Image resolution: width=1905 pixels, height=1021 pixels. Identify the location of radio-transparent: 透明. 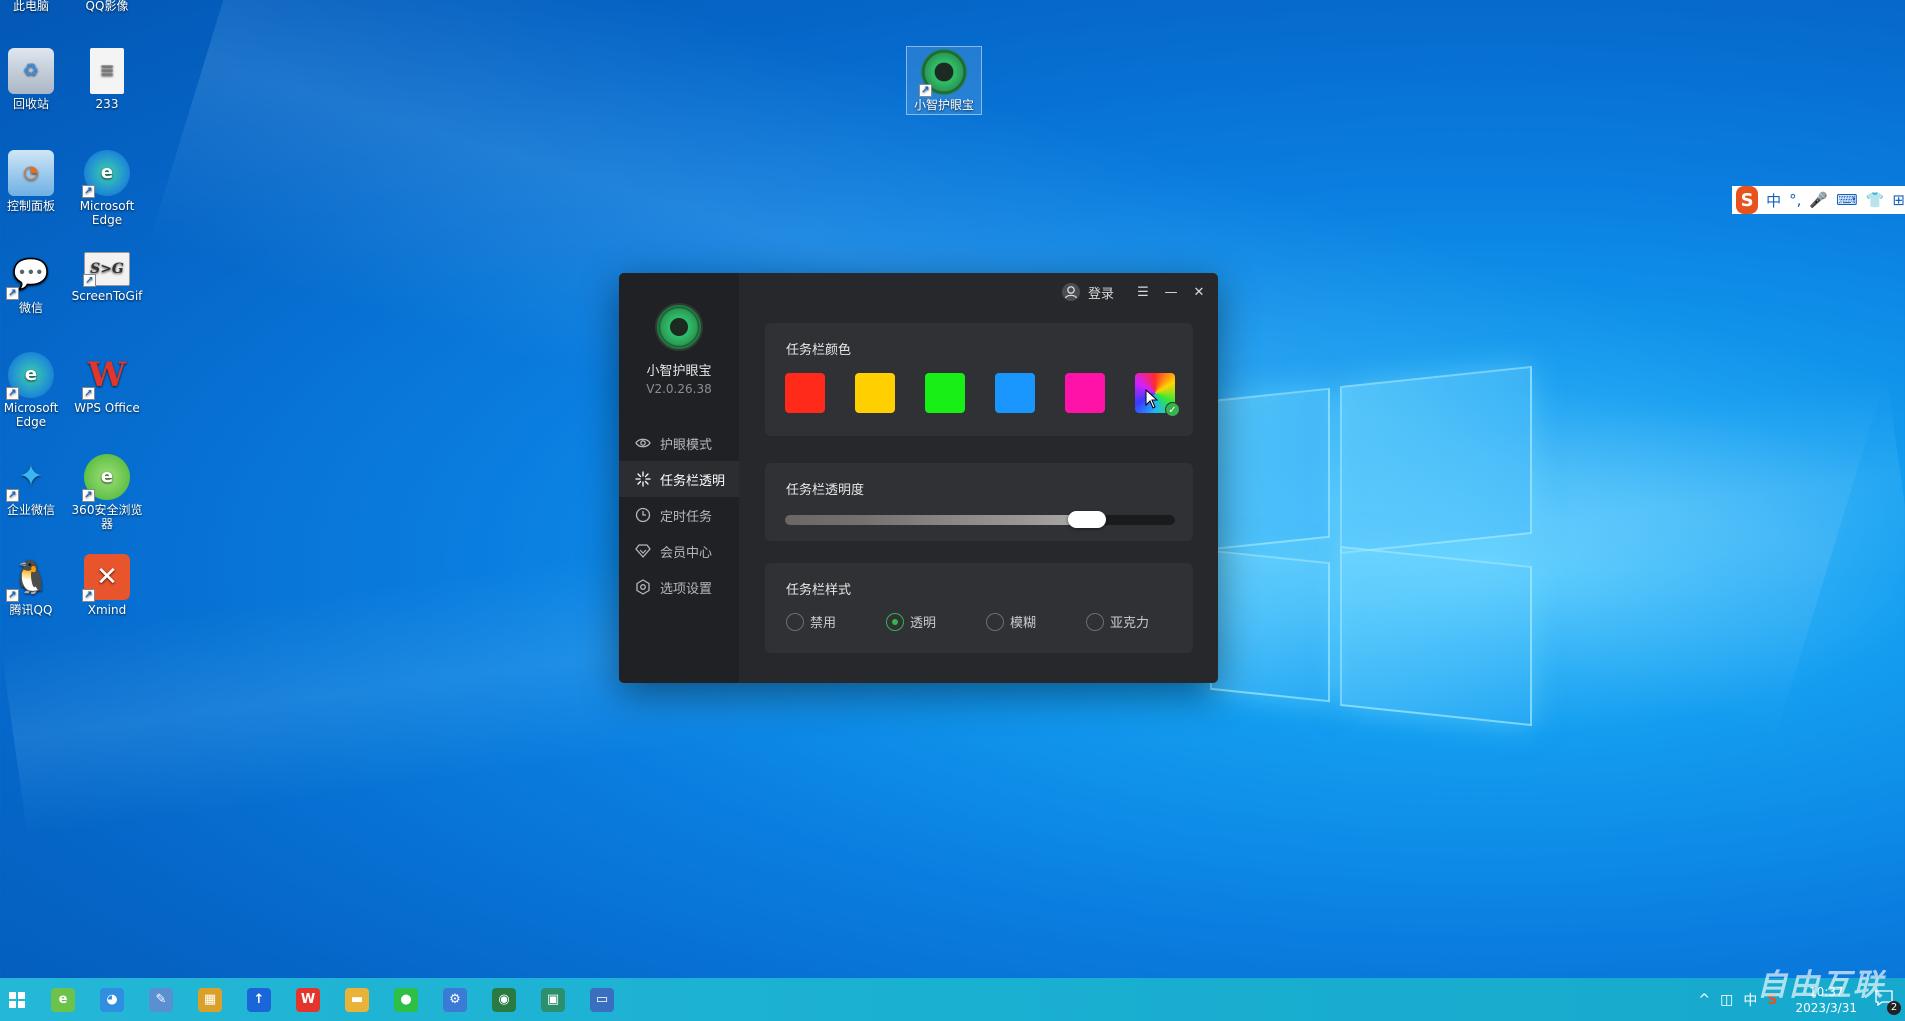
(936, 621).